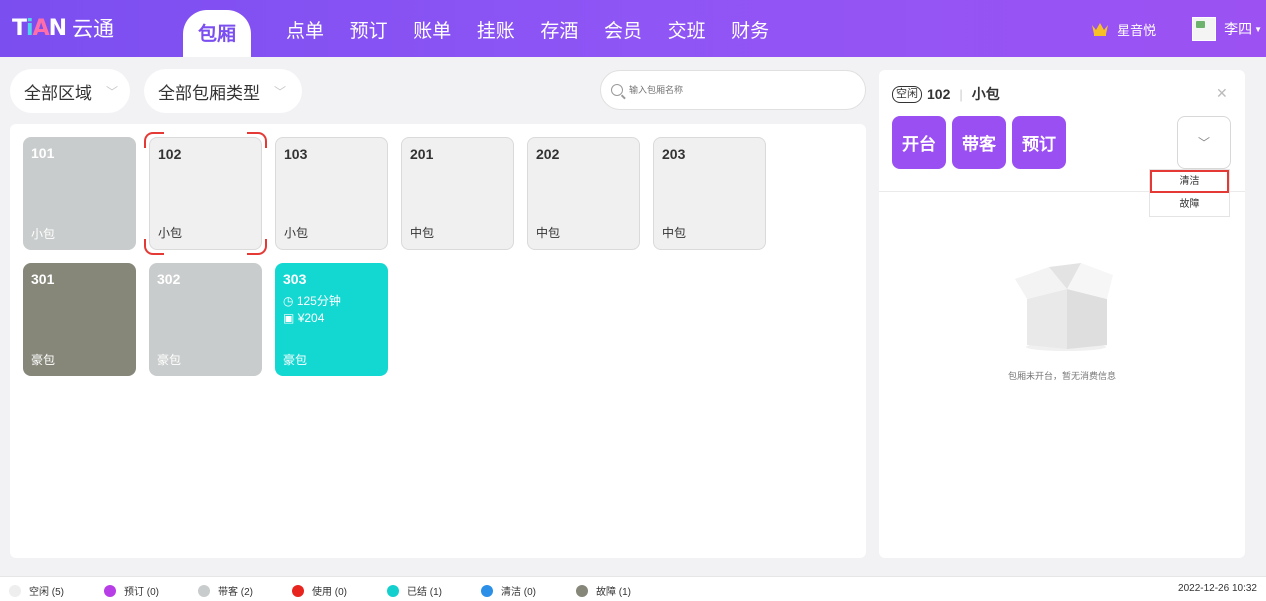 Image resolution: width=1266 pixels, height=601 pixels. Describe the element at coordinates (548, 154) in the screenshot. I see `room-number: 202` at that location.